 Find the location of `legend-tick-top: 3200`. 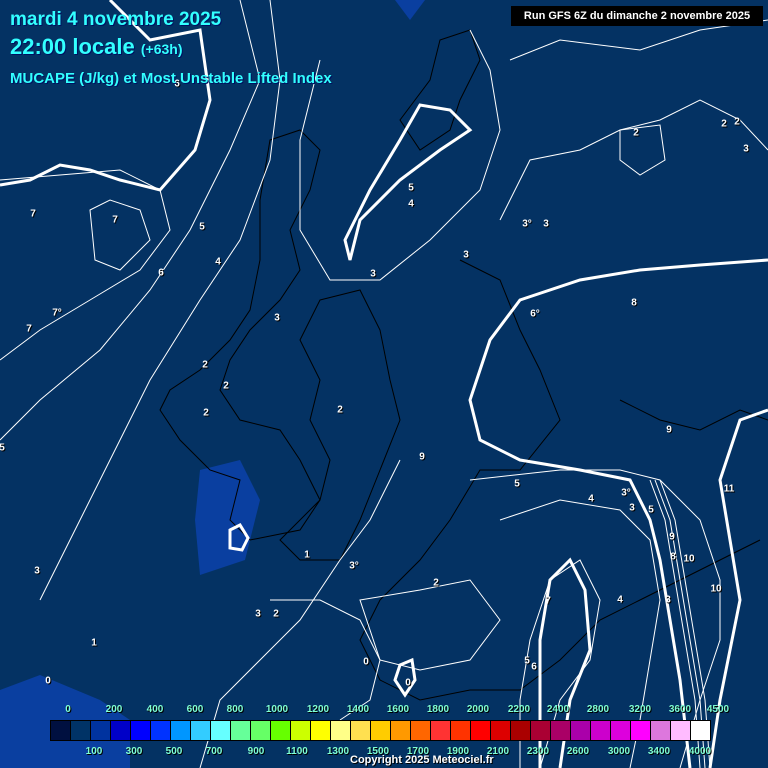

legend-tick-top: 3200 is located at coordinates (640, 709).